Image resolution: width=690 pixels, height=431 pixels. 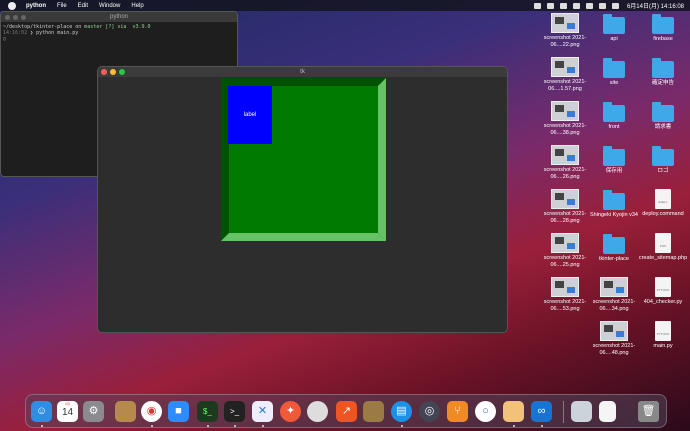 What do you see at coordinates (290, 411) in the screenshot?
I see `safari-icon: ✦` at bounding box center [290, 411].